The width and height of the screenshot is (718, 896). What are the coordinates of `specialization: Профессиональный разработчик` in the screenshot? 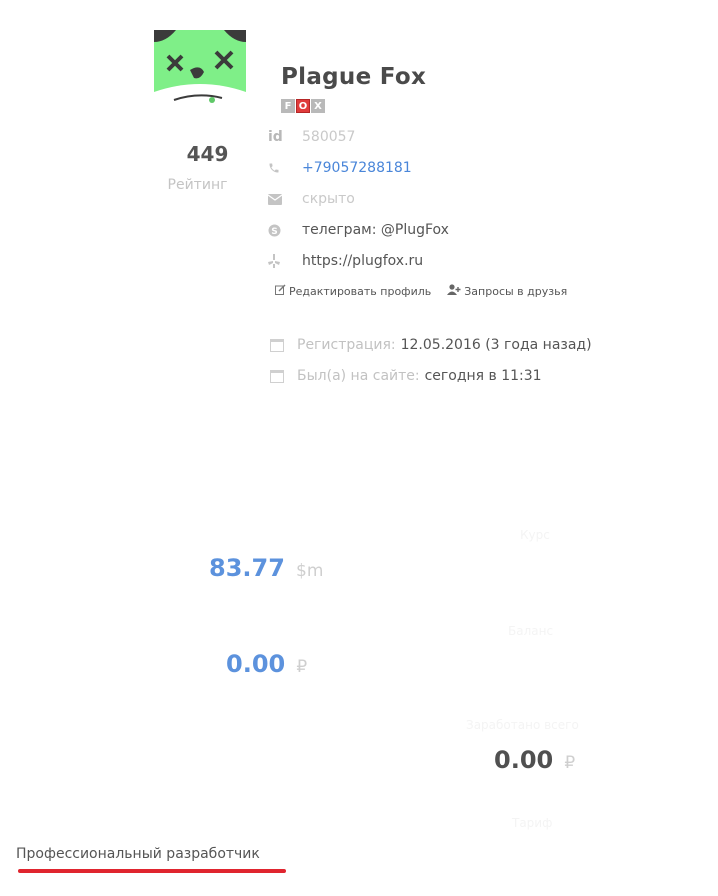 It's located at (138, 854).